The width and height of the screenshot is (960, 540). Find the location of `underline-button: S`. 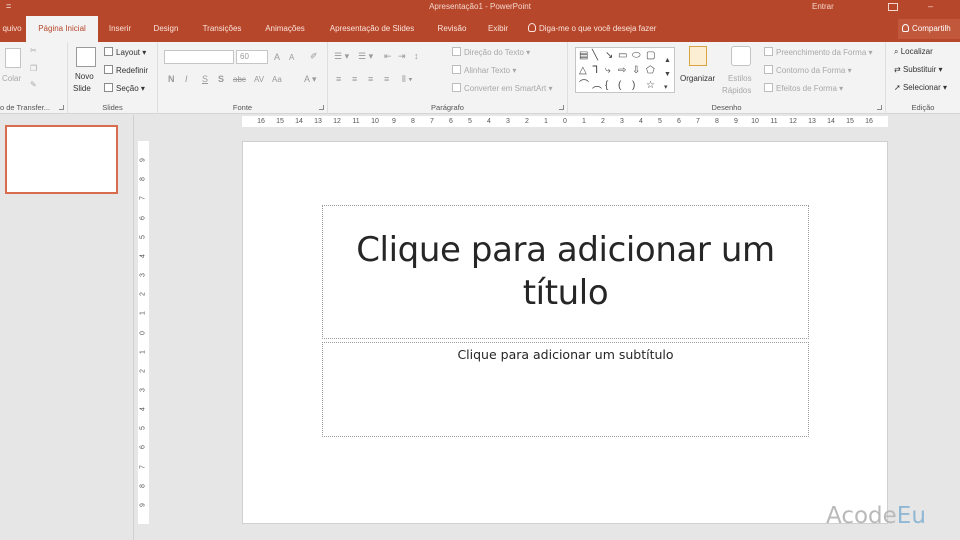

underline-button: S is located at coordinates (205, 79).